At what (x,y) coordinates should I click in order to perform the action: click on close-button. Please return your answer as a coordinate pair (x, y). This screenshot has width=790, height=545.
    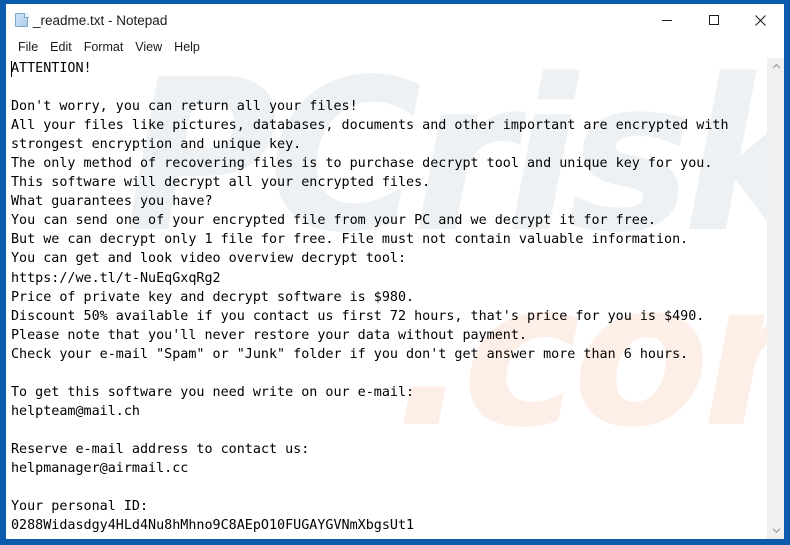
    Looking at the image, I should click on (760, 20).